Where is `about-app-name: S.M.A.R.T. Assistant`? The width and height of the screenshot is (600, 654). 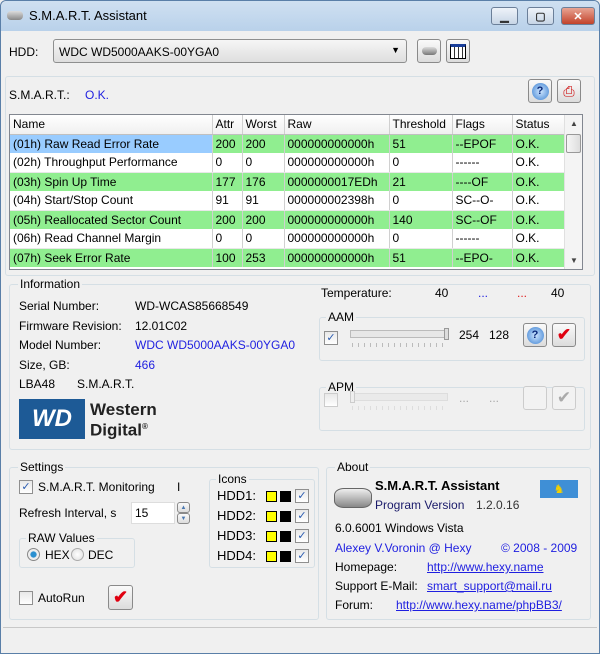 about-app-name: S.M.A.R.T. Assistant is located at coordinates (437, 485).